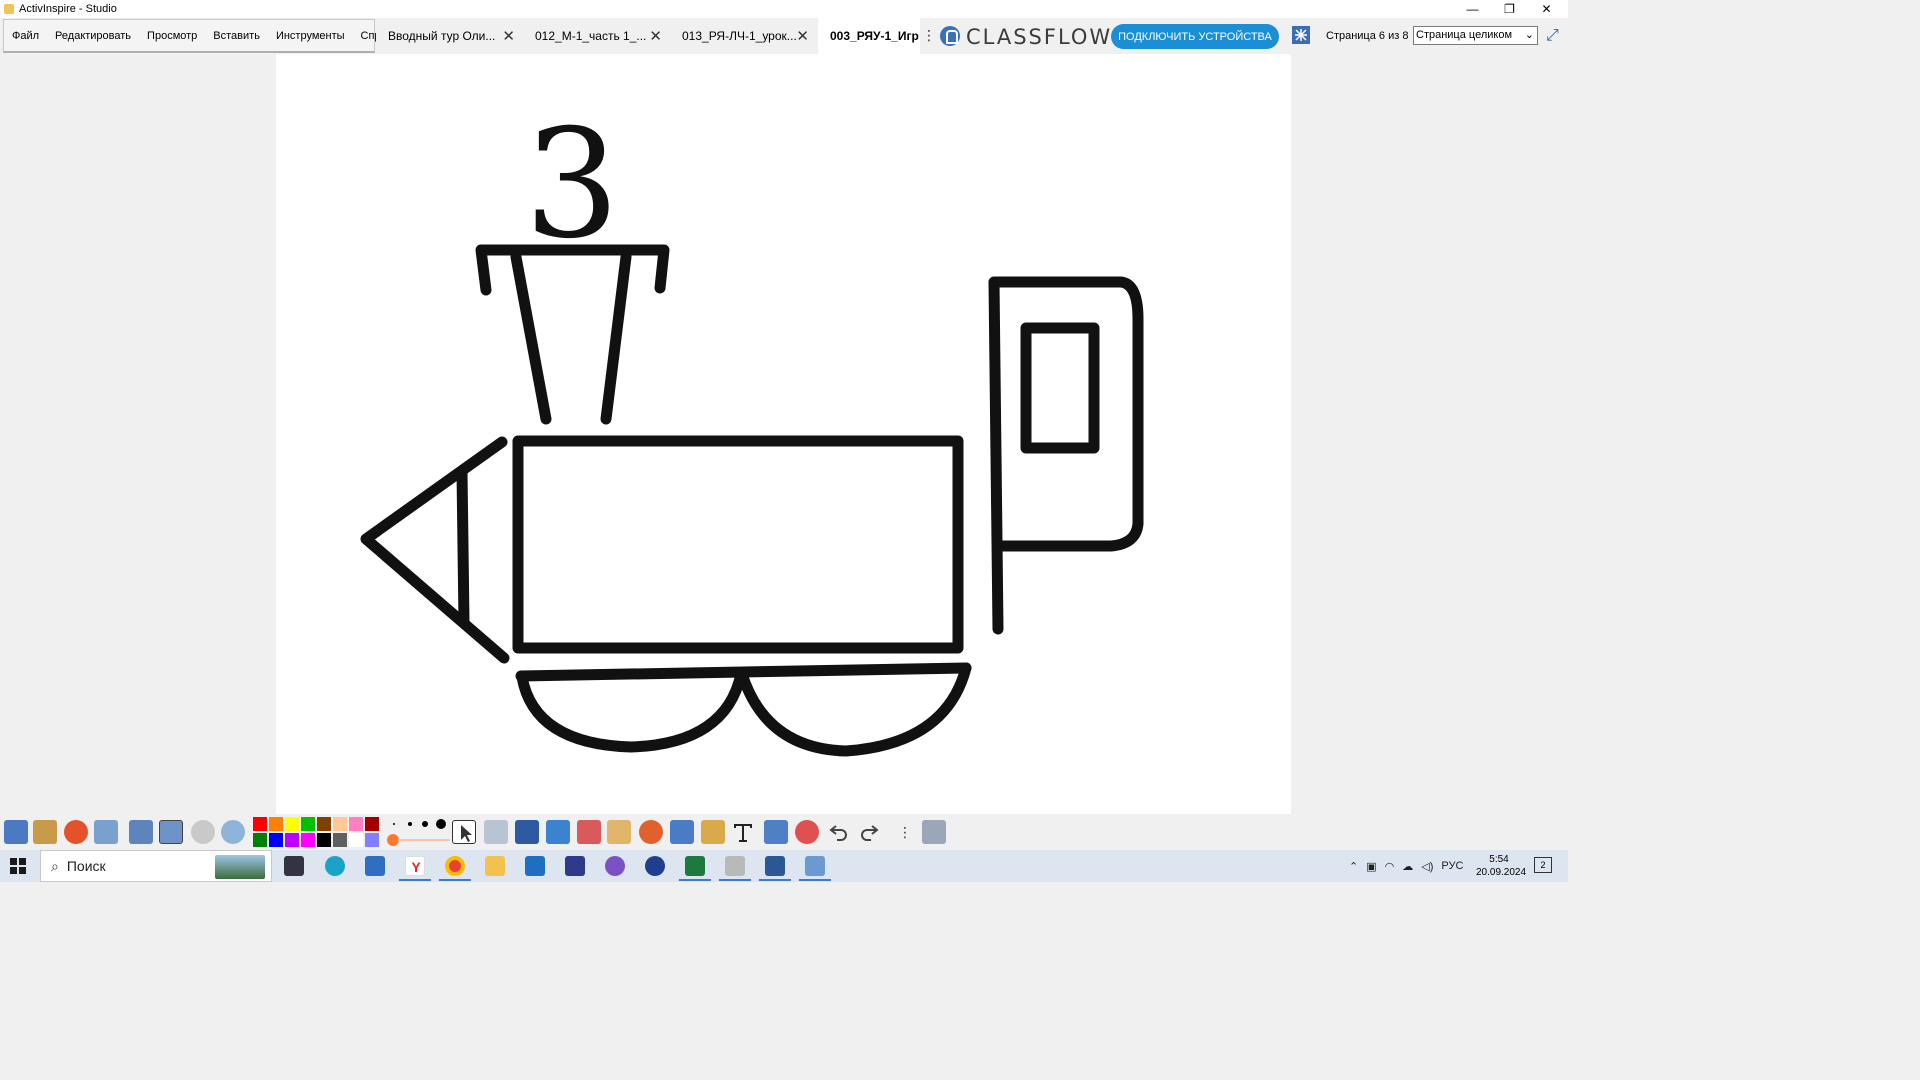 Image resolution: width=1920 pixels, height=1080 pixels. I want to click on search-placeholder: Поиск, so click(86, 866).